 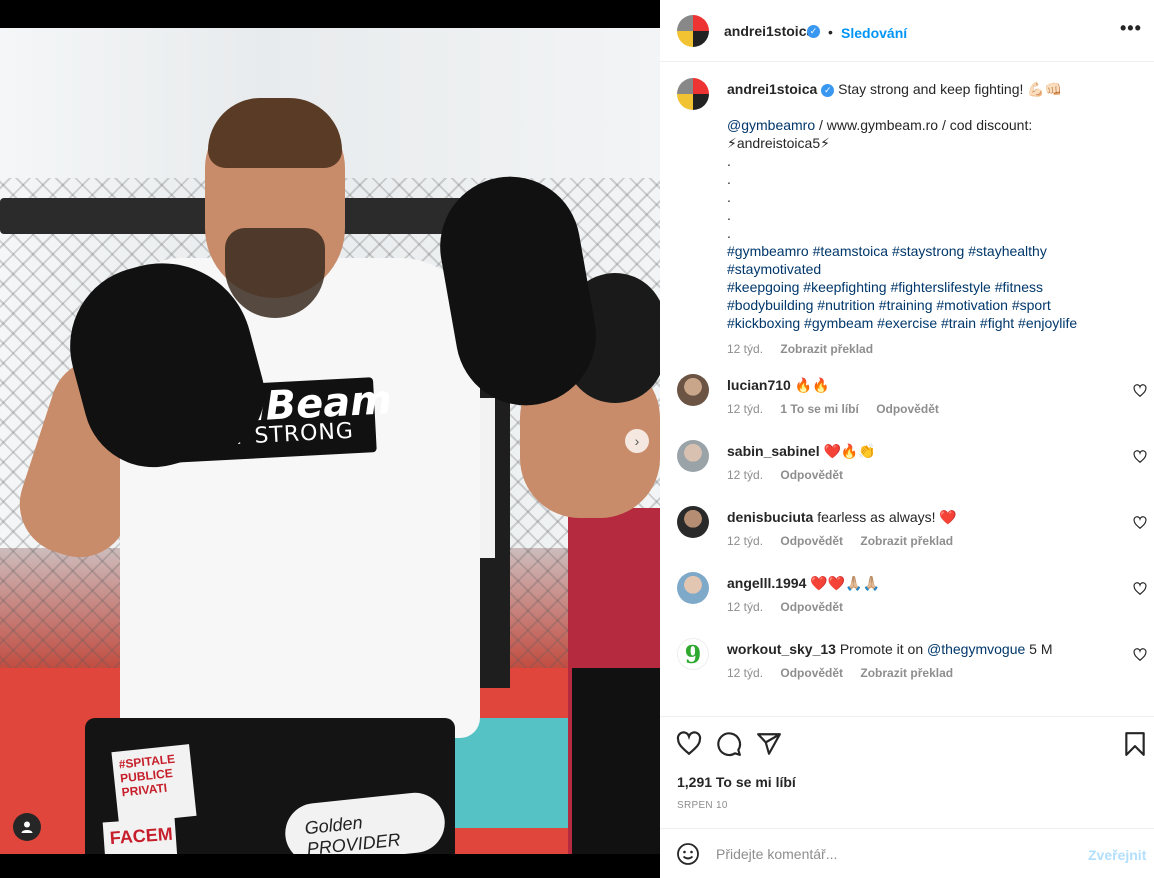 What do you see at coordinates (773, 451) in the screenshot?
I see `comment-username: sabin_sabinel` at bounding box center [773, 451].